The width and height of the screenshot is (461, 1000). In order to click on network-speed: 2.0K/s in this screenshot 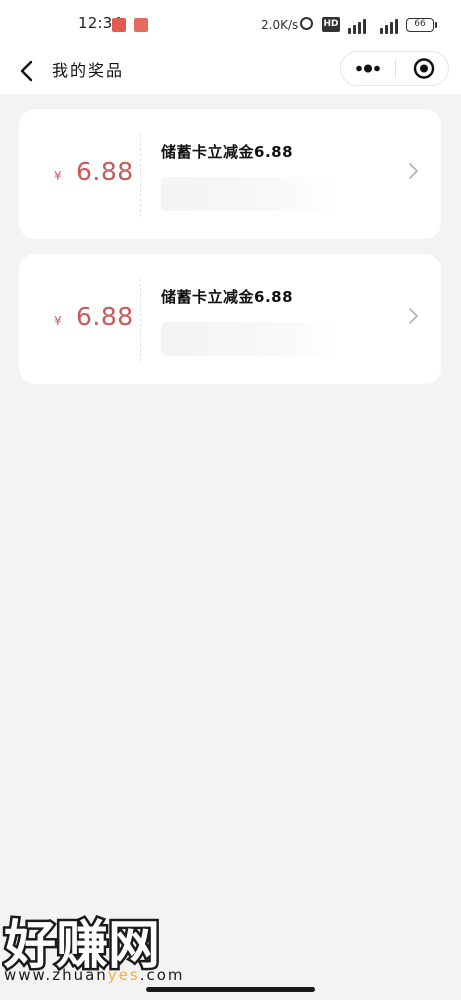, I will do `click(280, 25)`.